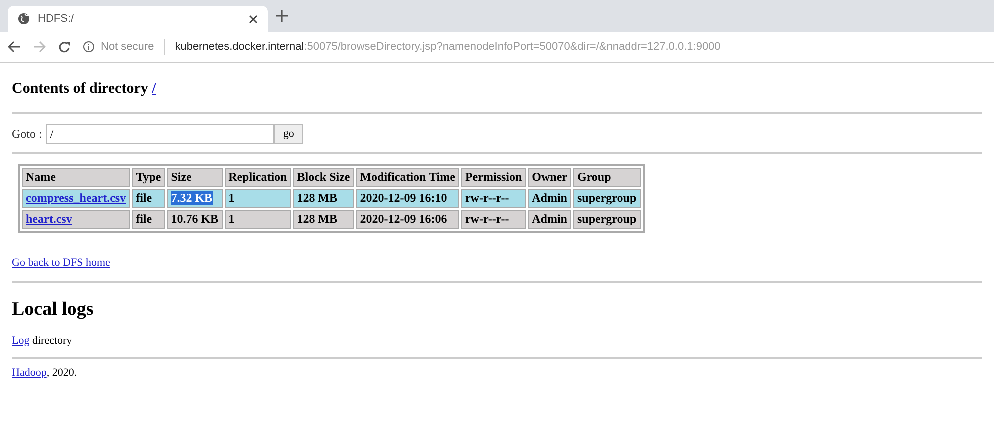  What do you see at coordinates (323, 177) in the screenshot?
I see `column-header: Block Size` at bounding box center [323, 177].